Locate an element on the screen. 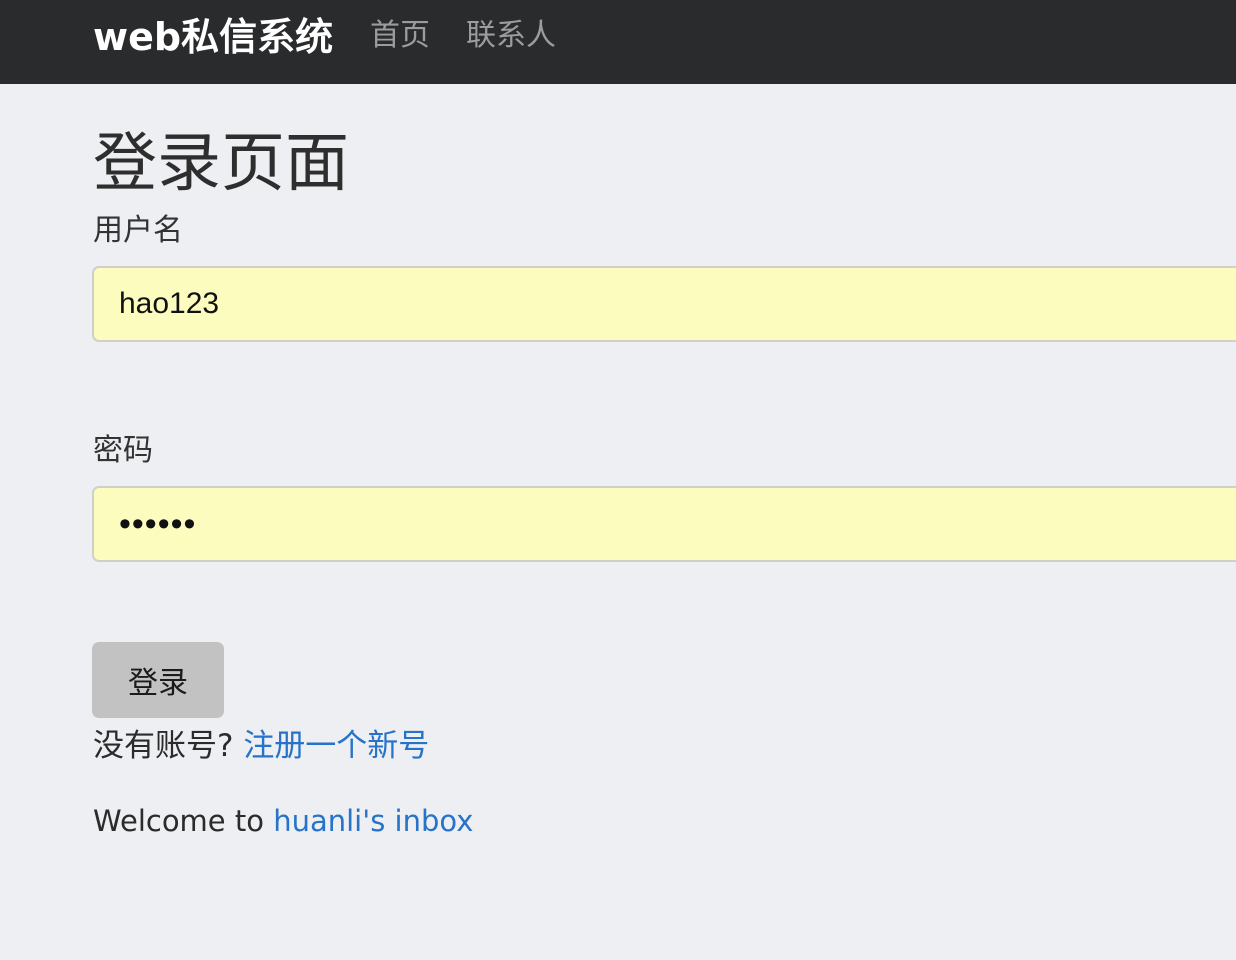  password-label: 密码 is located at coordinates (123, 450).